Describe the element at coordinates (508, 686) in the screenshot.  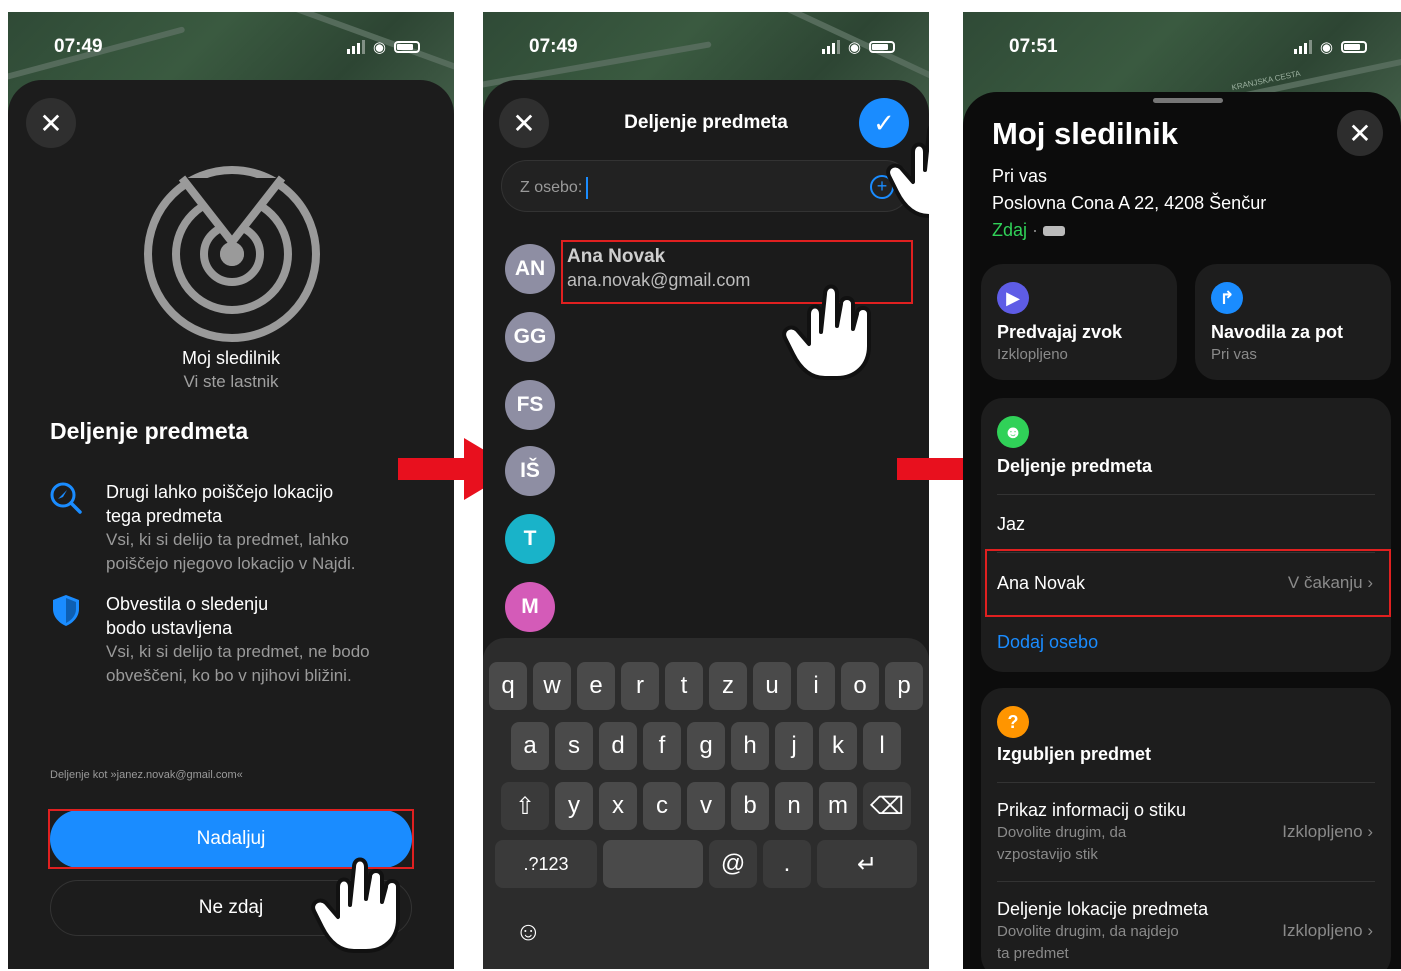
I see `key-q: q` at that location.